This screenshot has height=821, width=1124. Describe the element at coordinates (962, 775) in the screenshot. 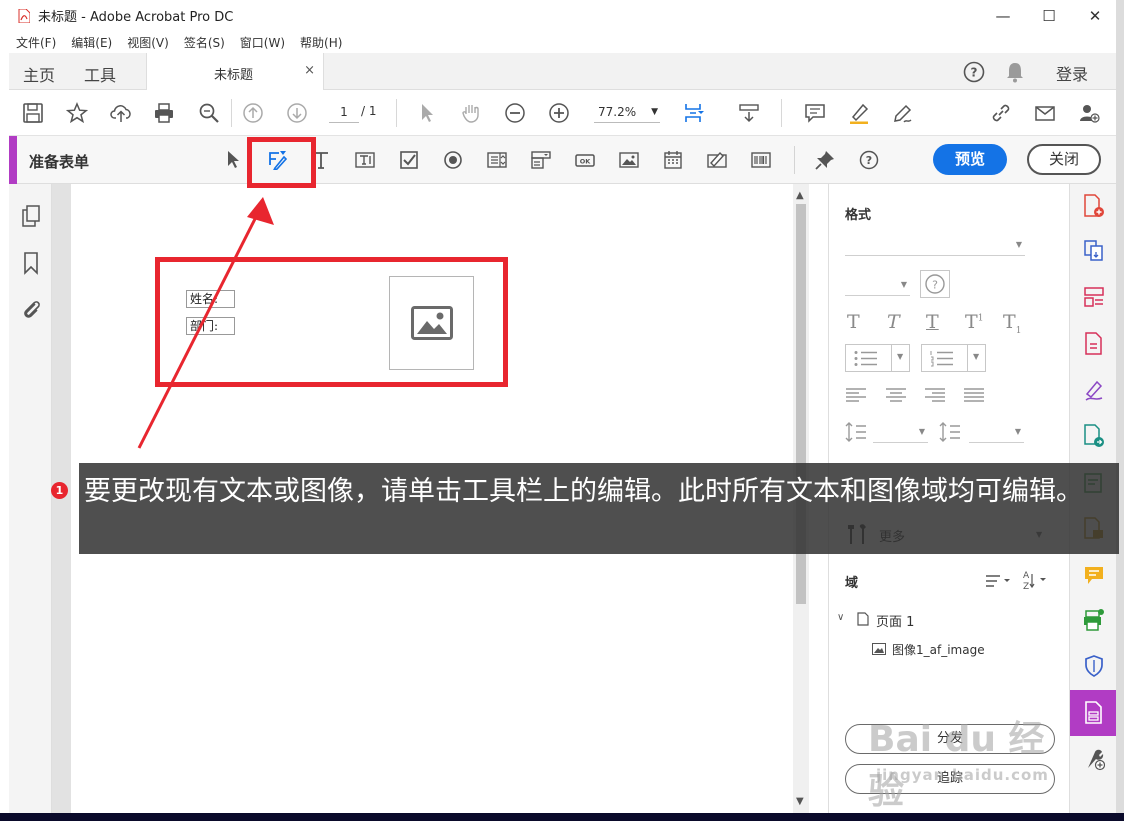

I see `watermark-url: jingyan.baidu.com` at that location.